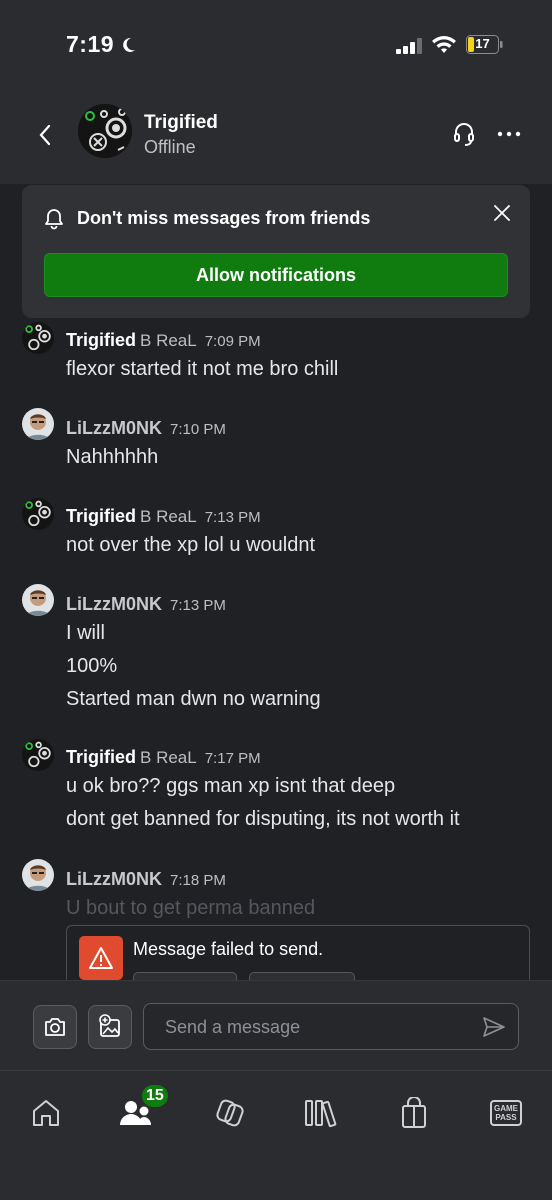 Image resolution: width=552 pixels, height=1200 pixels. I want to click on camera-icon, so click(55, 1027).